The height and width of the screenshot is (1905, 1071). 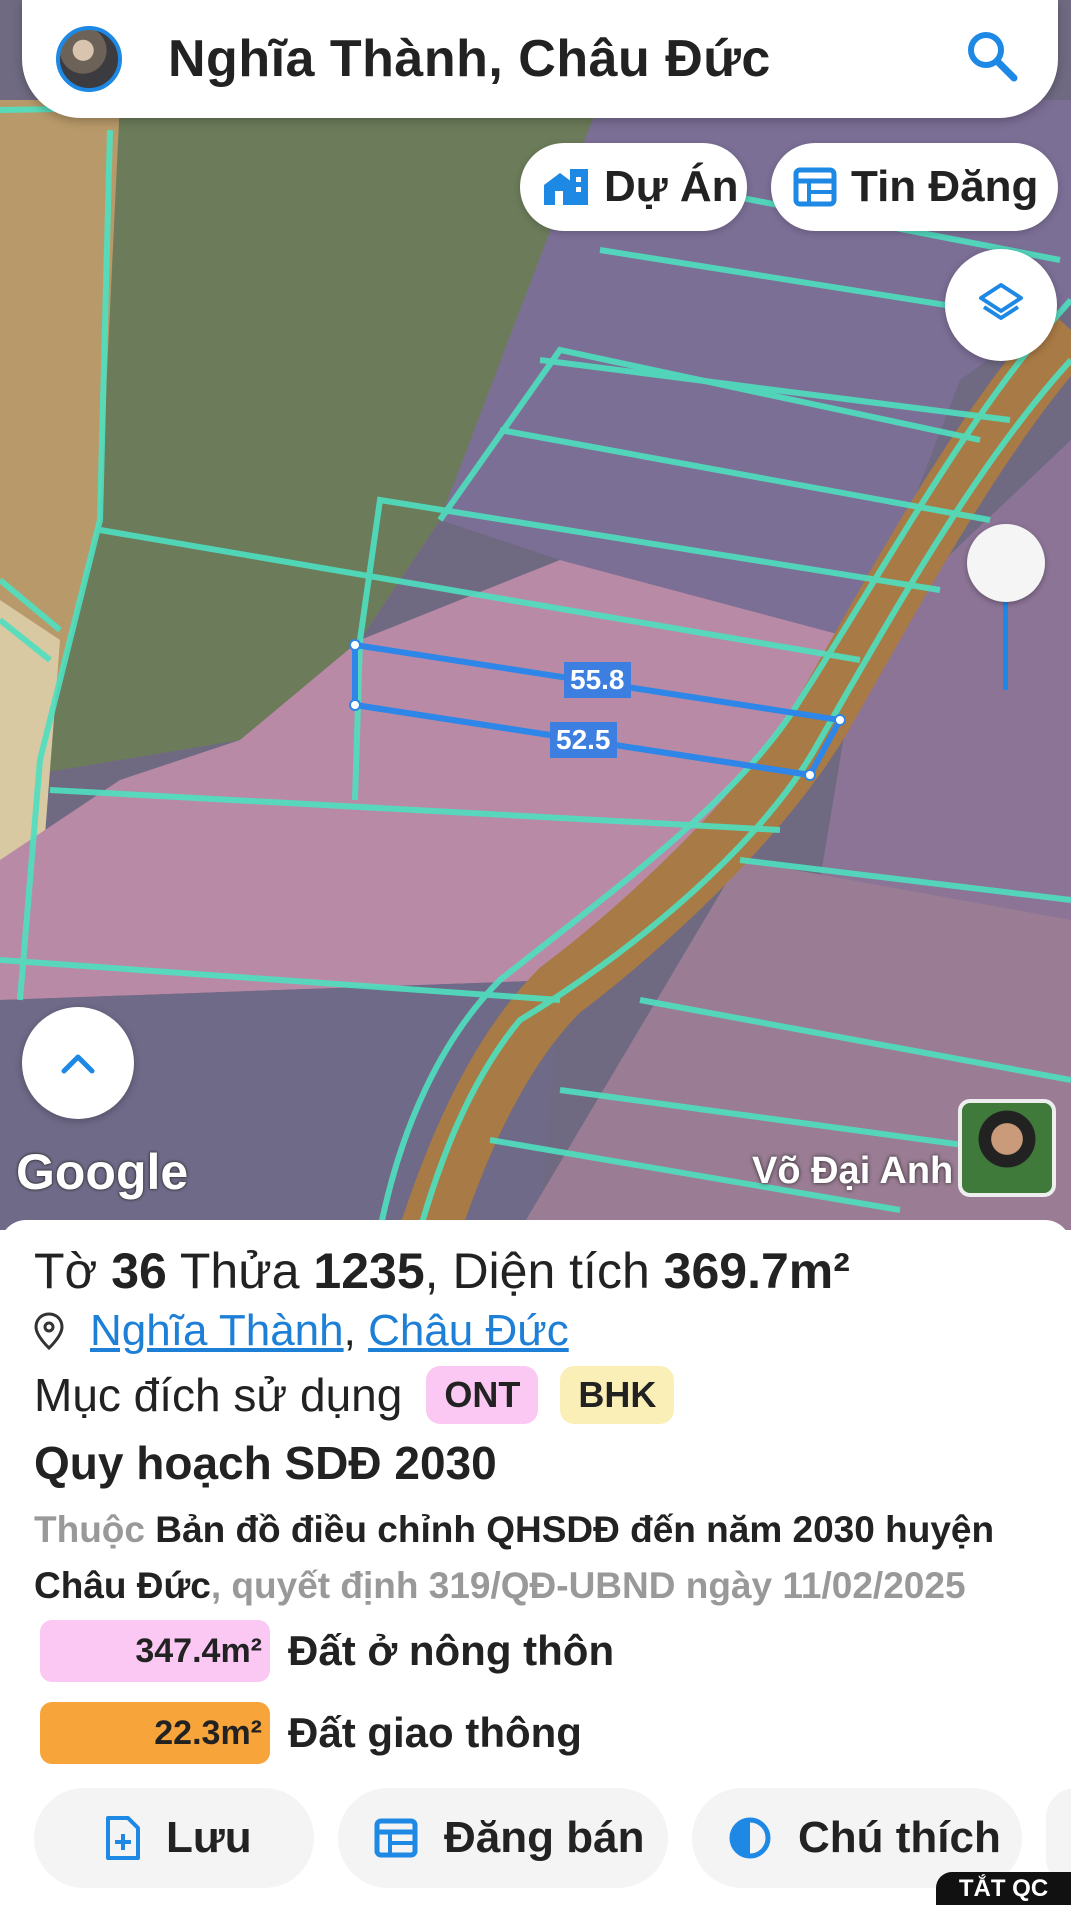 What do you see at coordinates (89, 1529) in the screenshot?
I see `thuoc-label: Thuộc` at bounding box center [89, 1529].